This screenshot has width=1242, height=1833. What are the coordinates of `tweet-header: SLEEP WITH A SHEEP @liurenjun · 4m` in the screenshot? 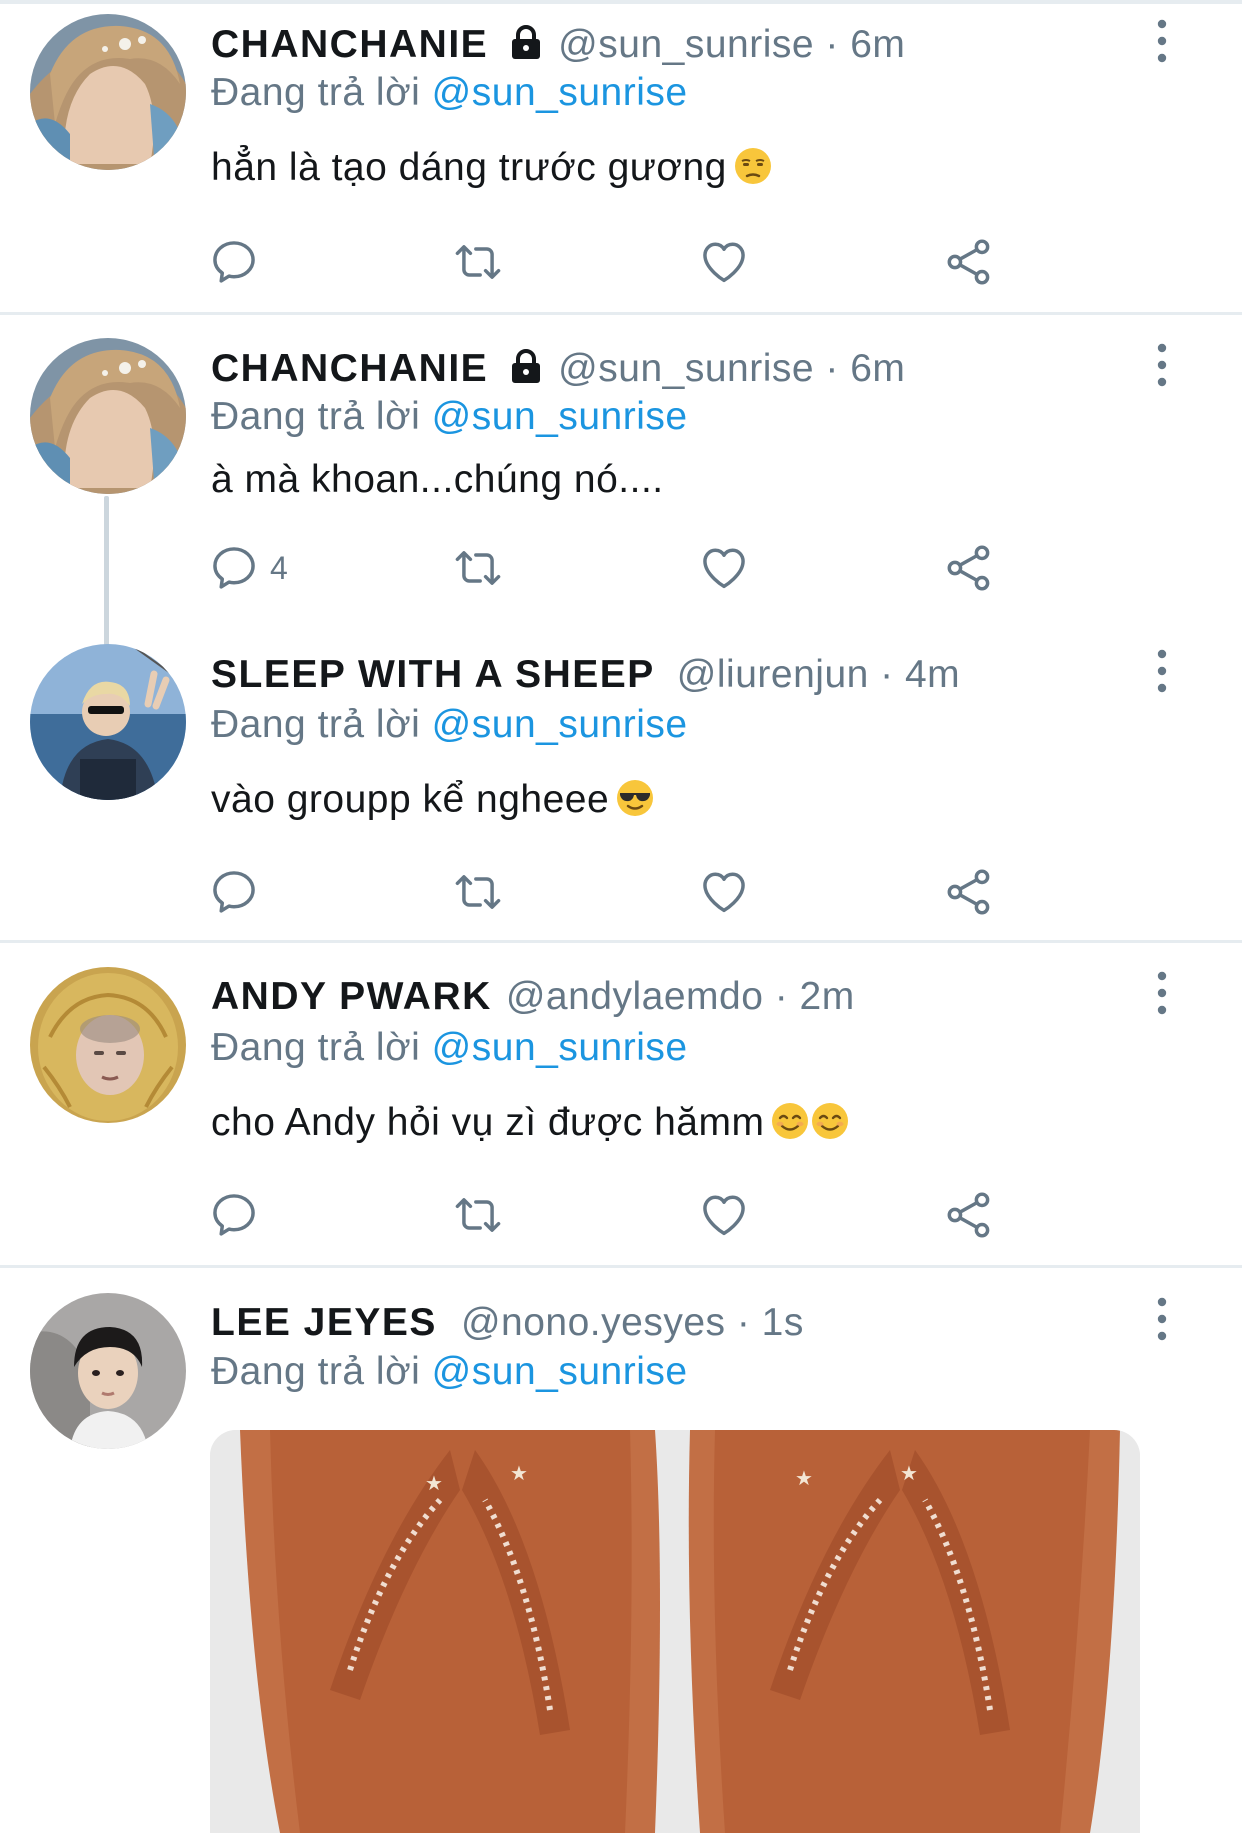 It's located at (585, 675).